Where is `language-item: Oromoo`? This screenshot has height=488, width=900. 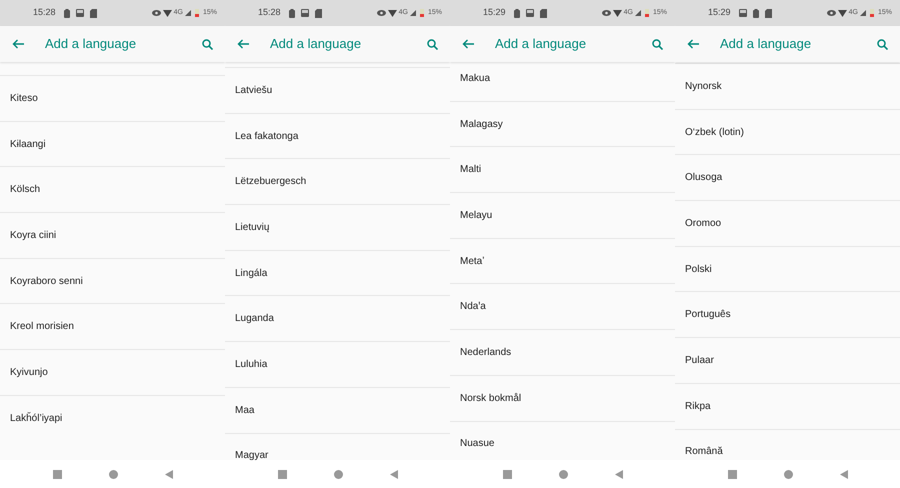
language-item: Oromoo is located at coordinates (787, 223).